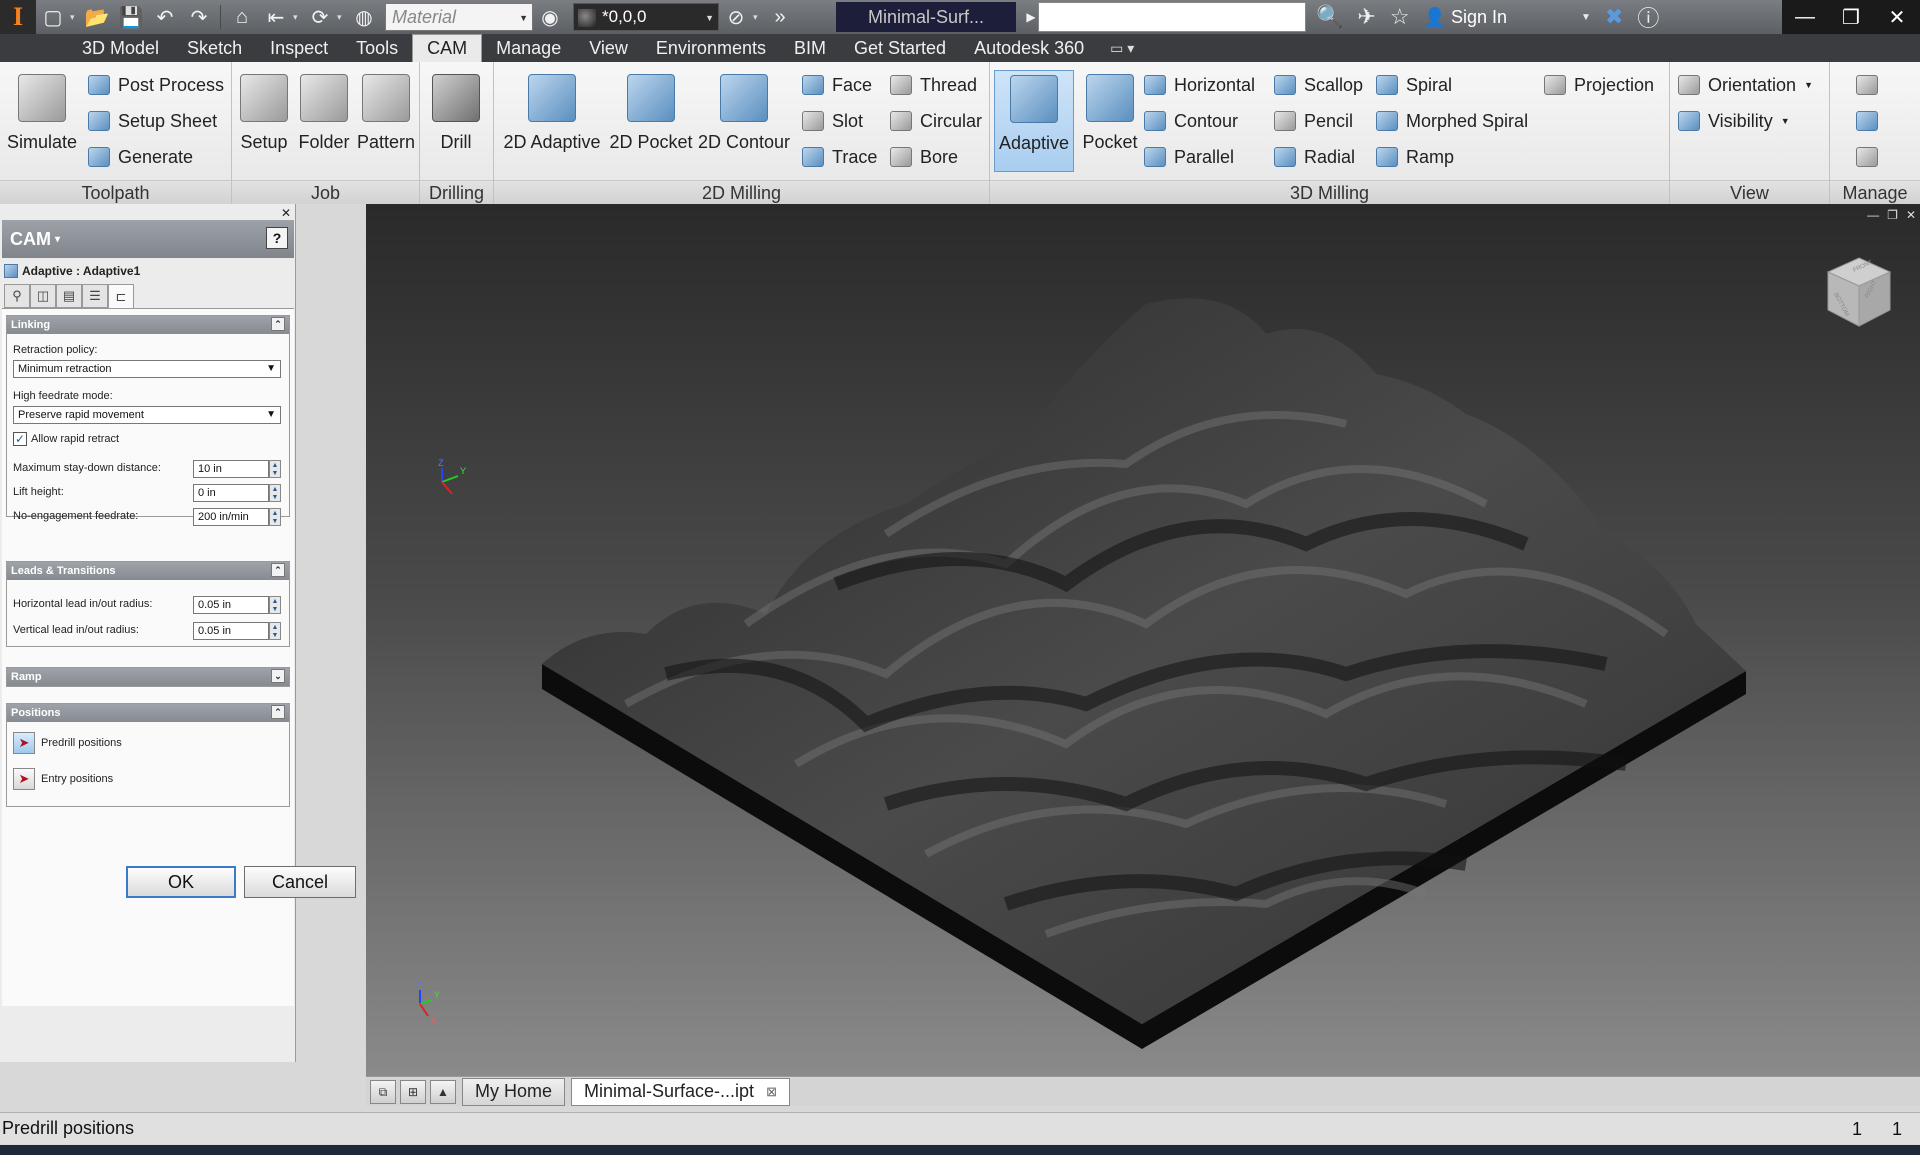 Image resolution: width=1920 pixels, height=1155 pixels. I want to click on radial-button: Radial, so click(1314, 157).